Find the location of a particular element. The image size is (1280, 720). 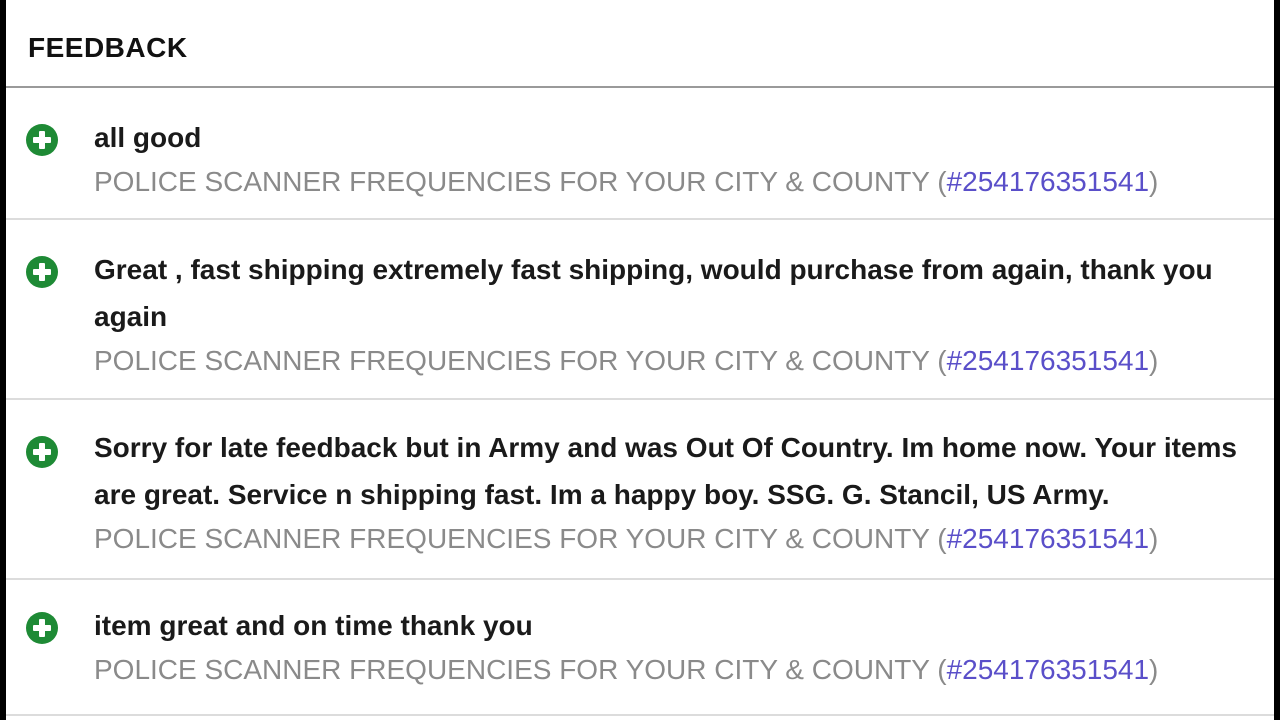

feedback-comment: item great and on time thank you is located at coordinates (313, 625).